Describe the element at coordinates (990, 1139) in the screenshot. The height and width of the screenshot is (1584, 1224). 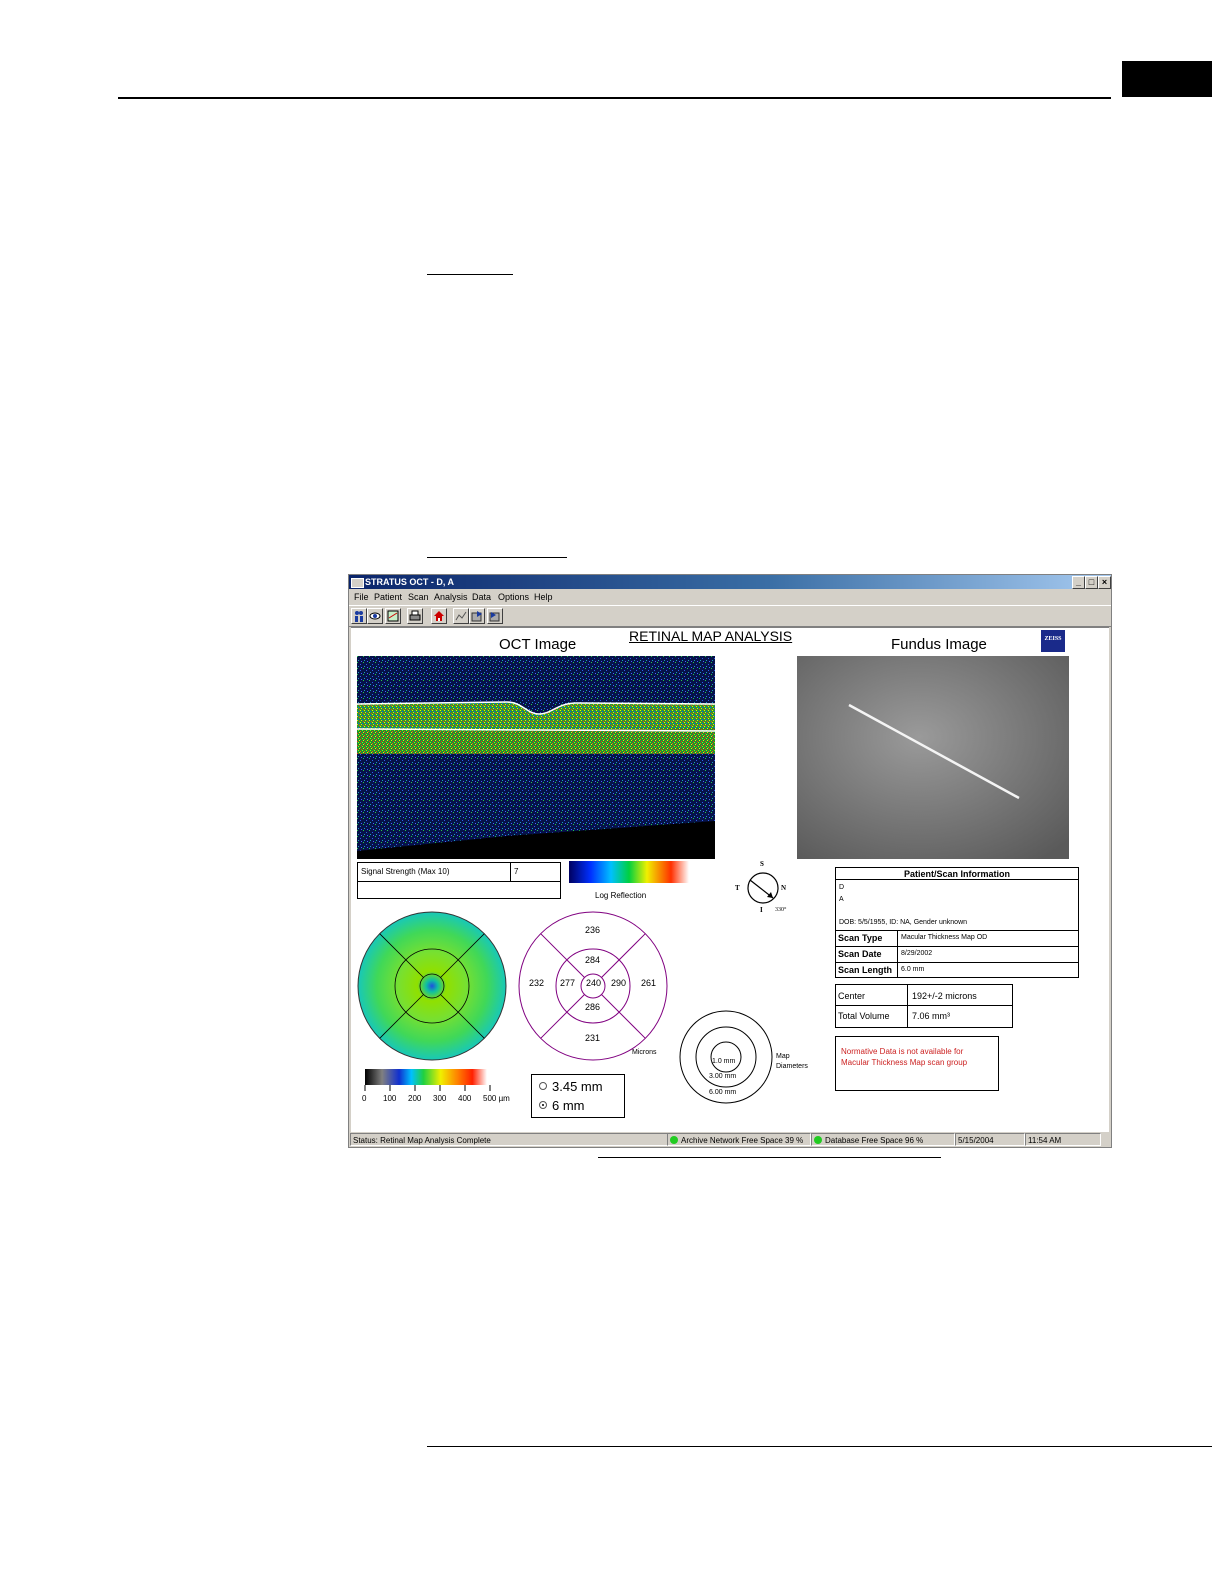
I see `status-date: 5/15/2004` at that location.